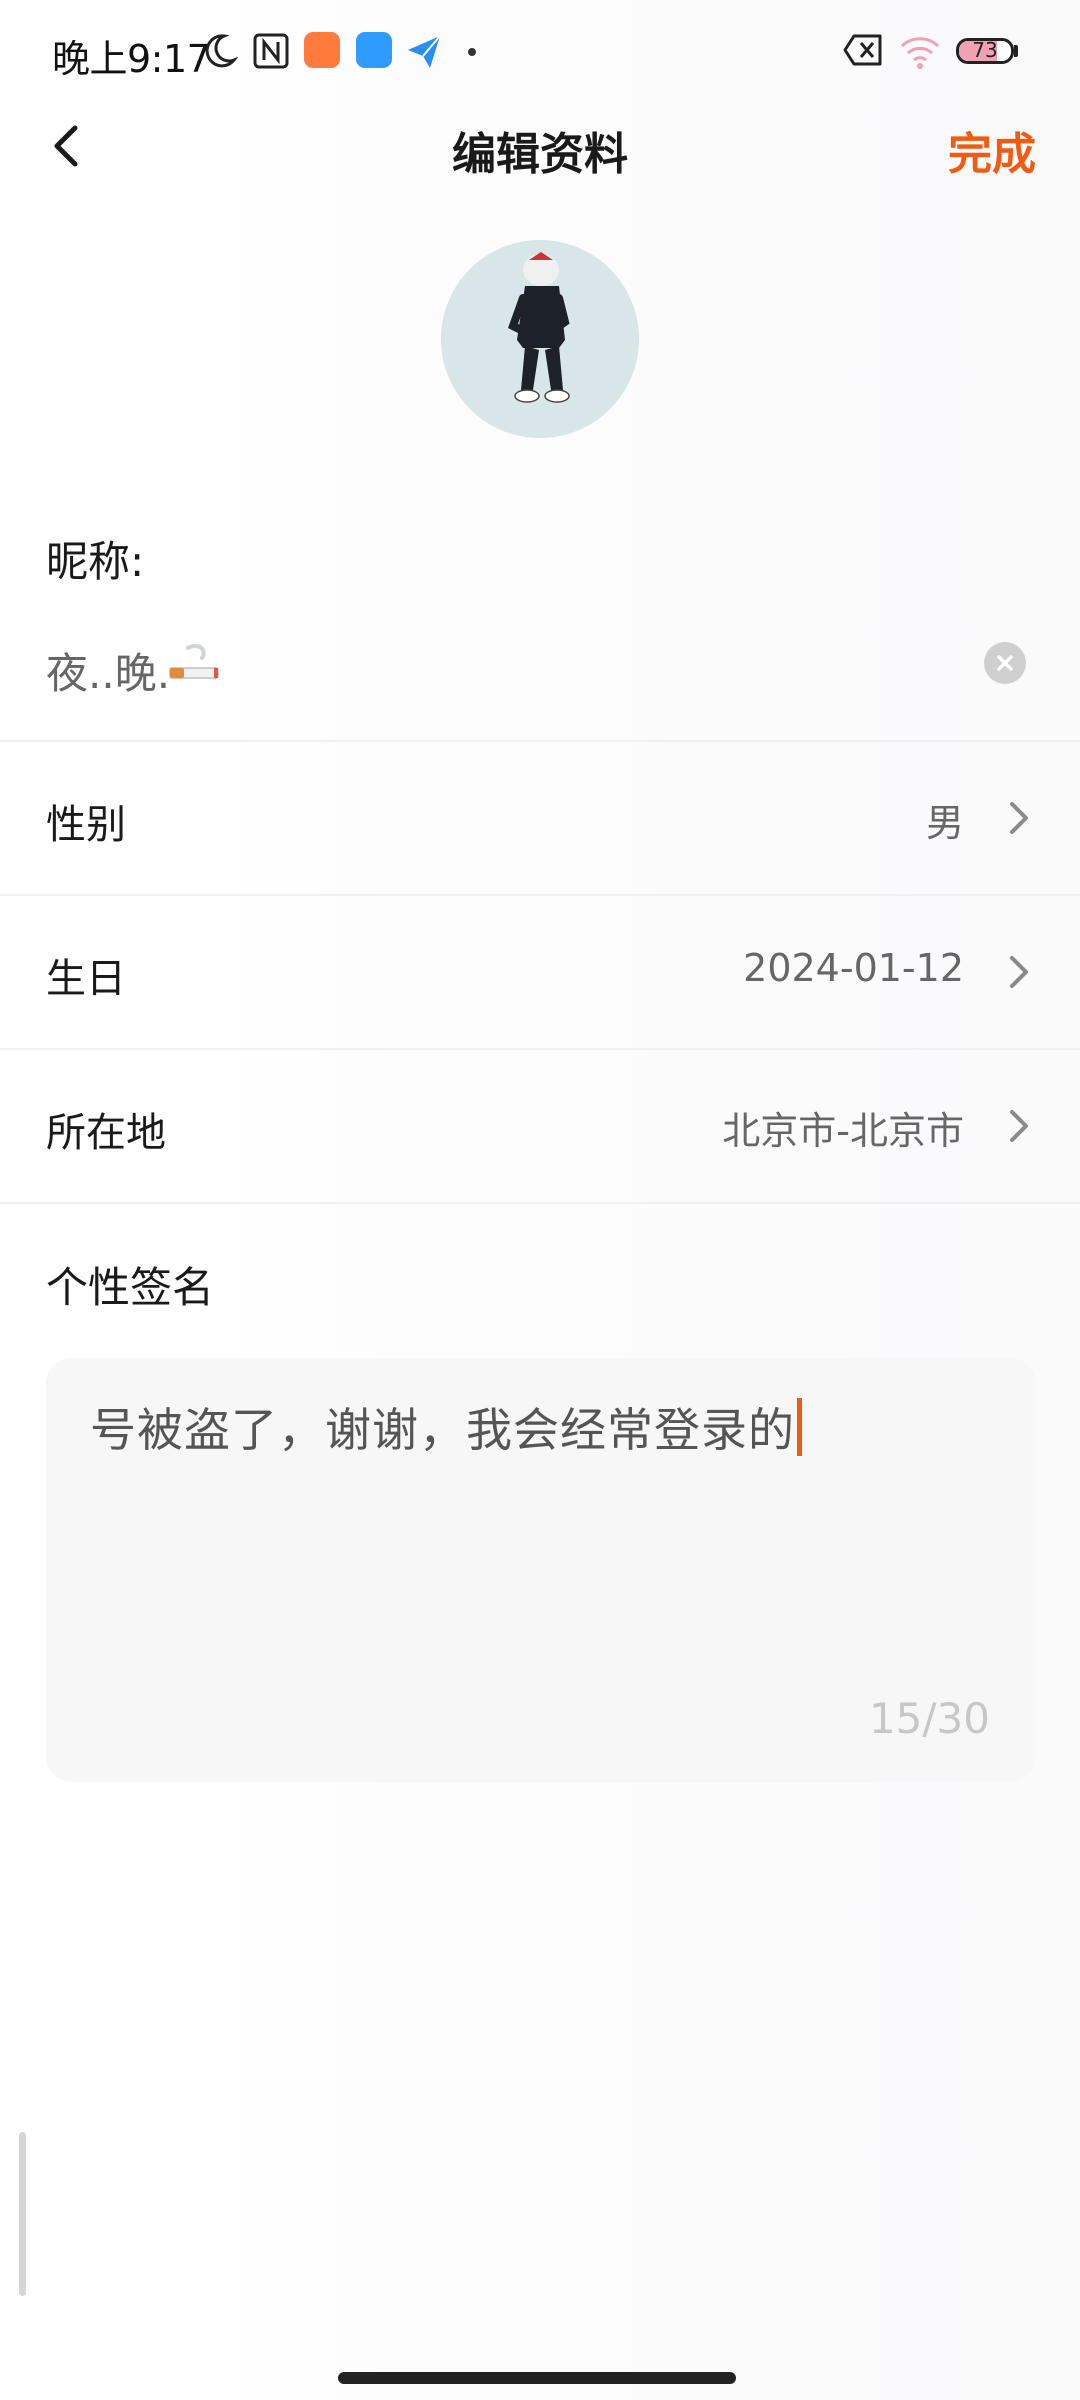  What do you see at coordinates (86, 825) in the screenshot?
I see `gender-label: 性别` at bounding box center [86, 825].